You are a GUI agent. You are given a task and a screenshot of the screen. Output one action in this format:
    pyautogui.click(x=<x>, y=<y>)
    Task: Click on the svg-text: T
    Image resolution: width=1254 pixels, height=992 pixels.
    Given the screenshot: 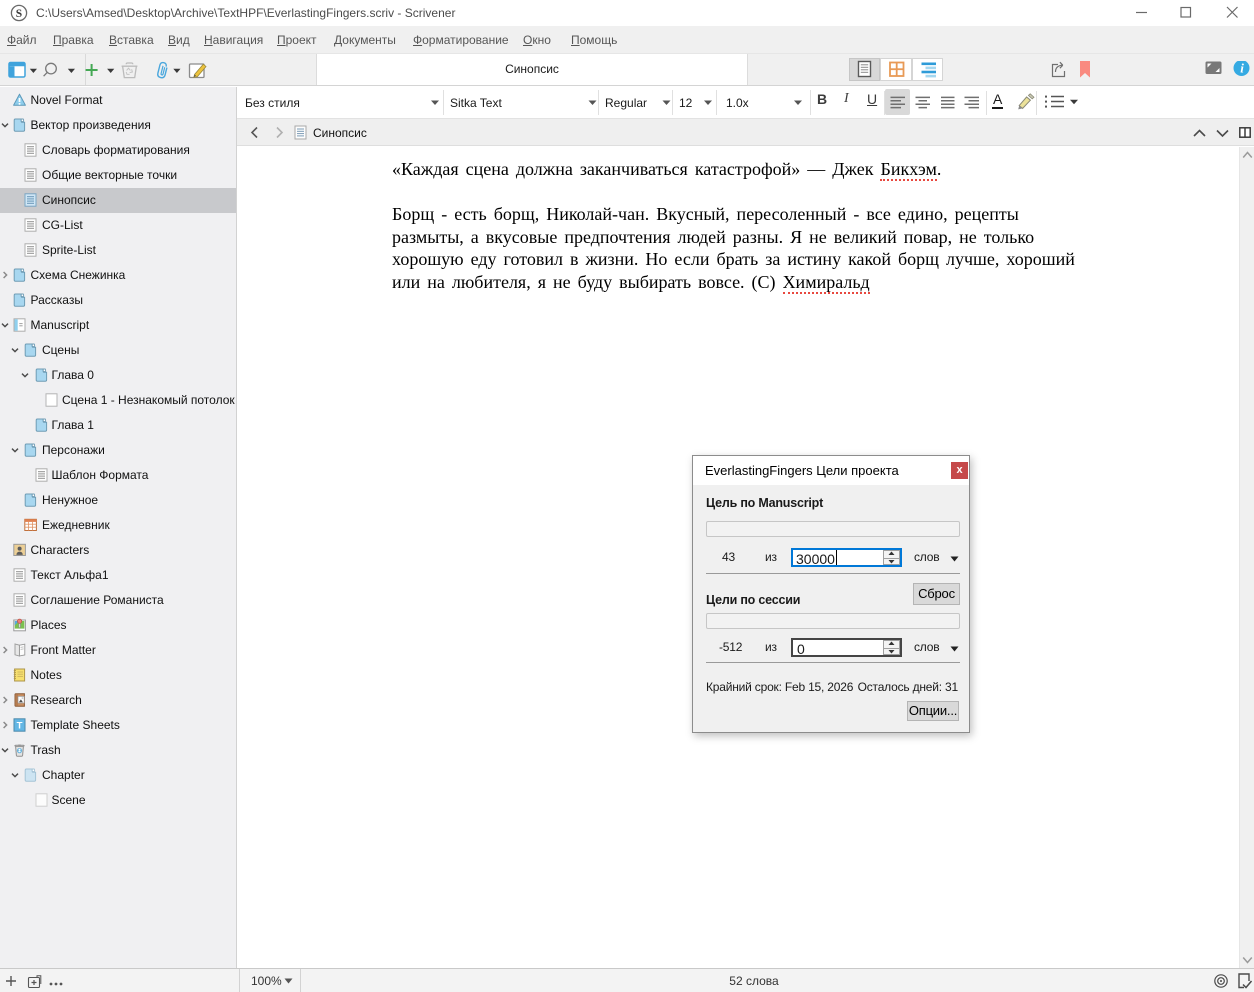 What is the action you would take?
    pyautogui.click(x=19, y=725)
    